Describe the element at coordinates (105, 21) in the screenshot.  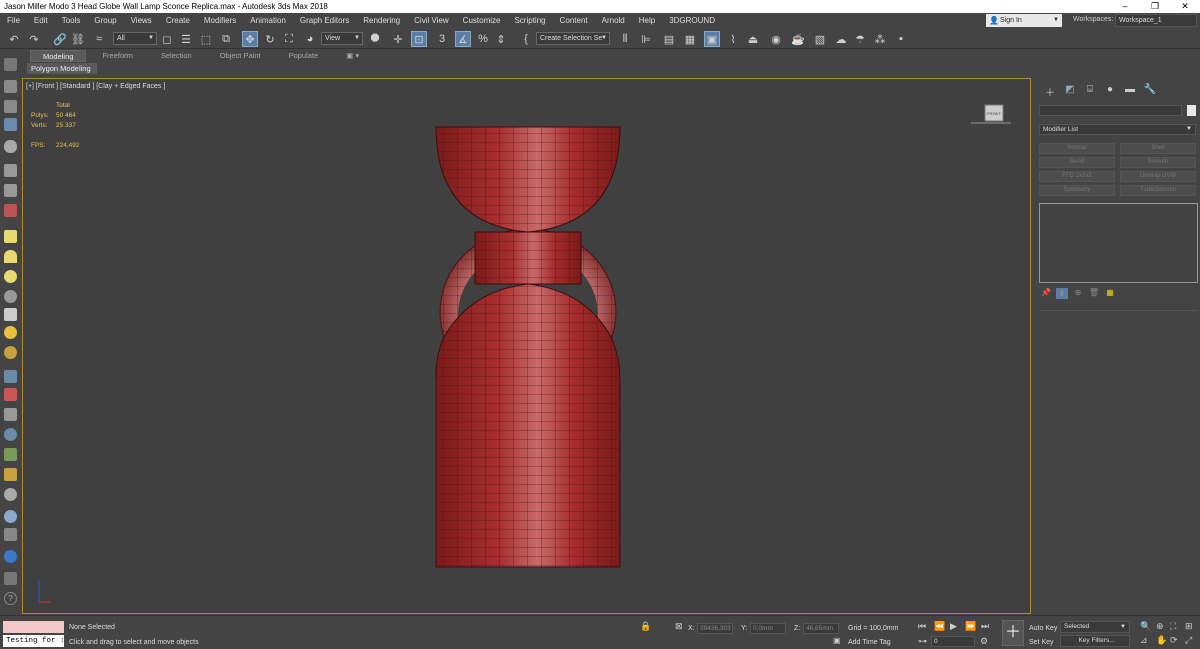
I see `menu-group: Group` at that location.